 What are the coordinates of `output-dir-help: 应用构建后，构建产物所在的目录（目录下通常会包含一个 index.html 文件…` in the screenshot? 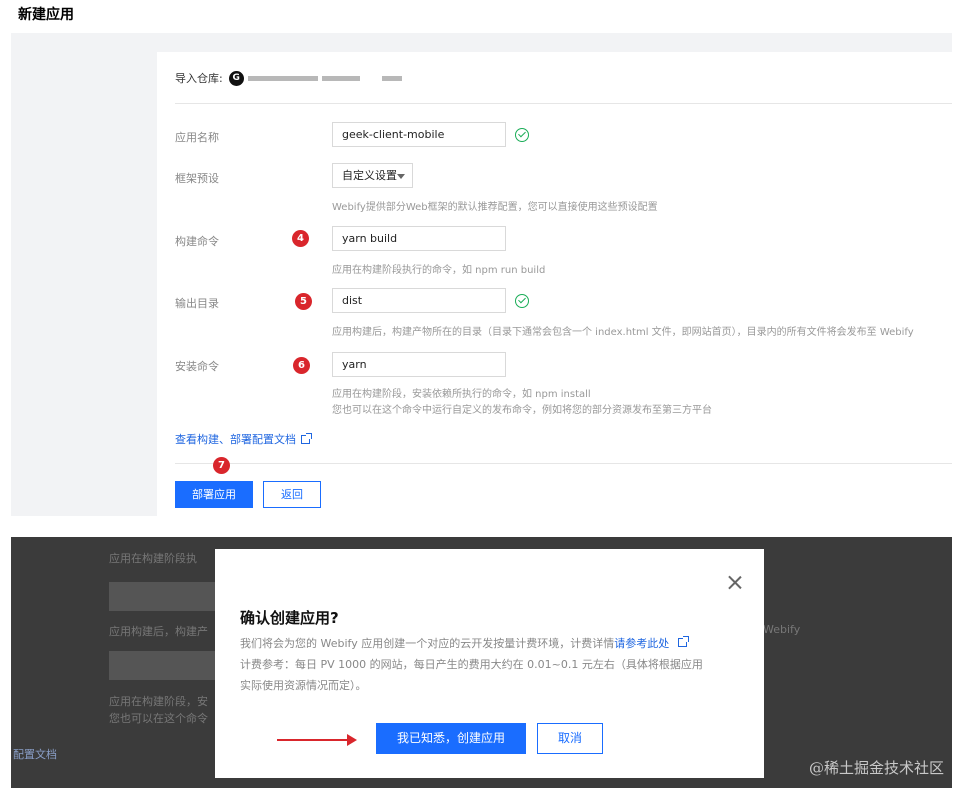 It's located at (623, 332).